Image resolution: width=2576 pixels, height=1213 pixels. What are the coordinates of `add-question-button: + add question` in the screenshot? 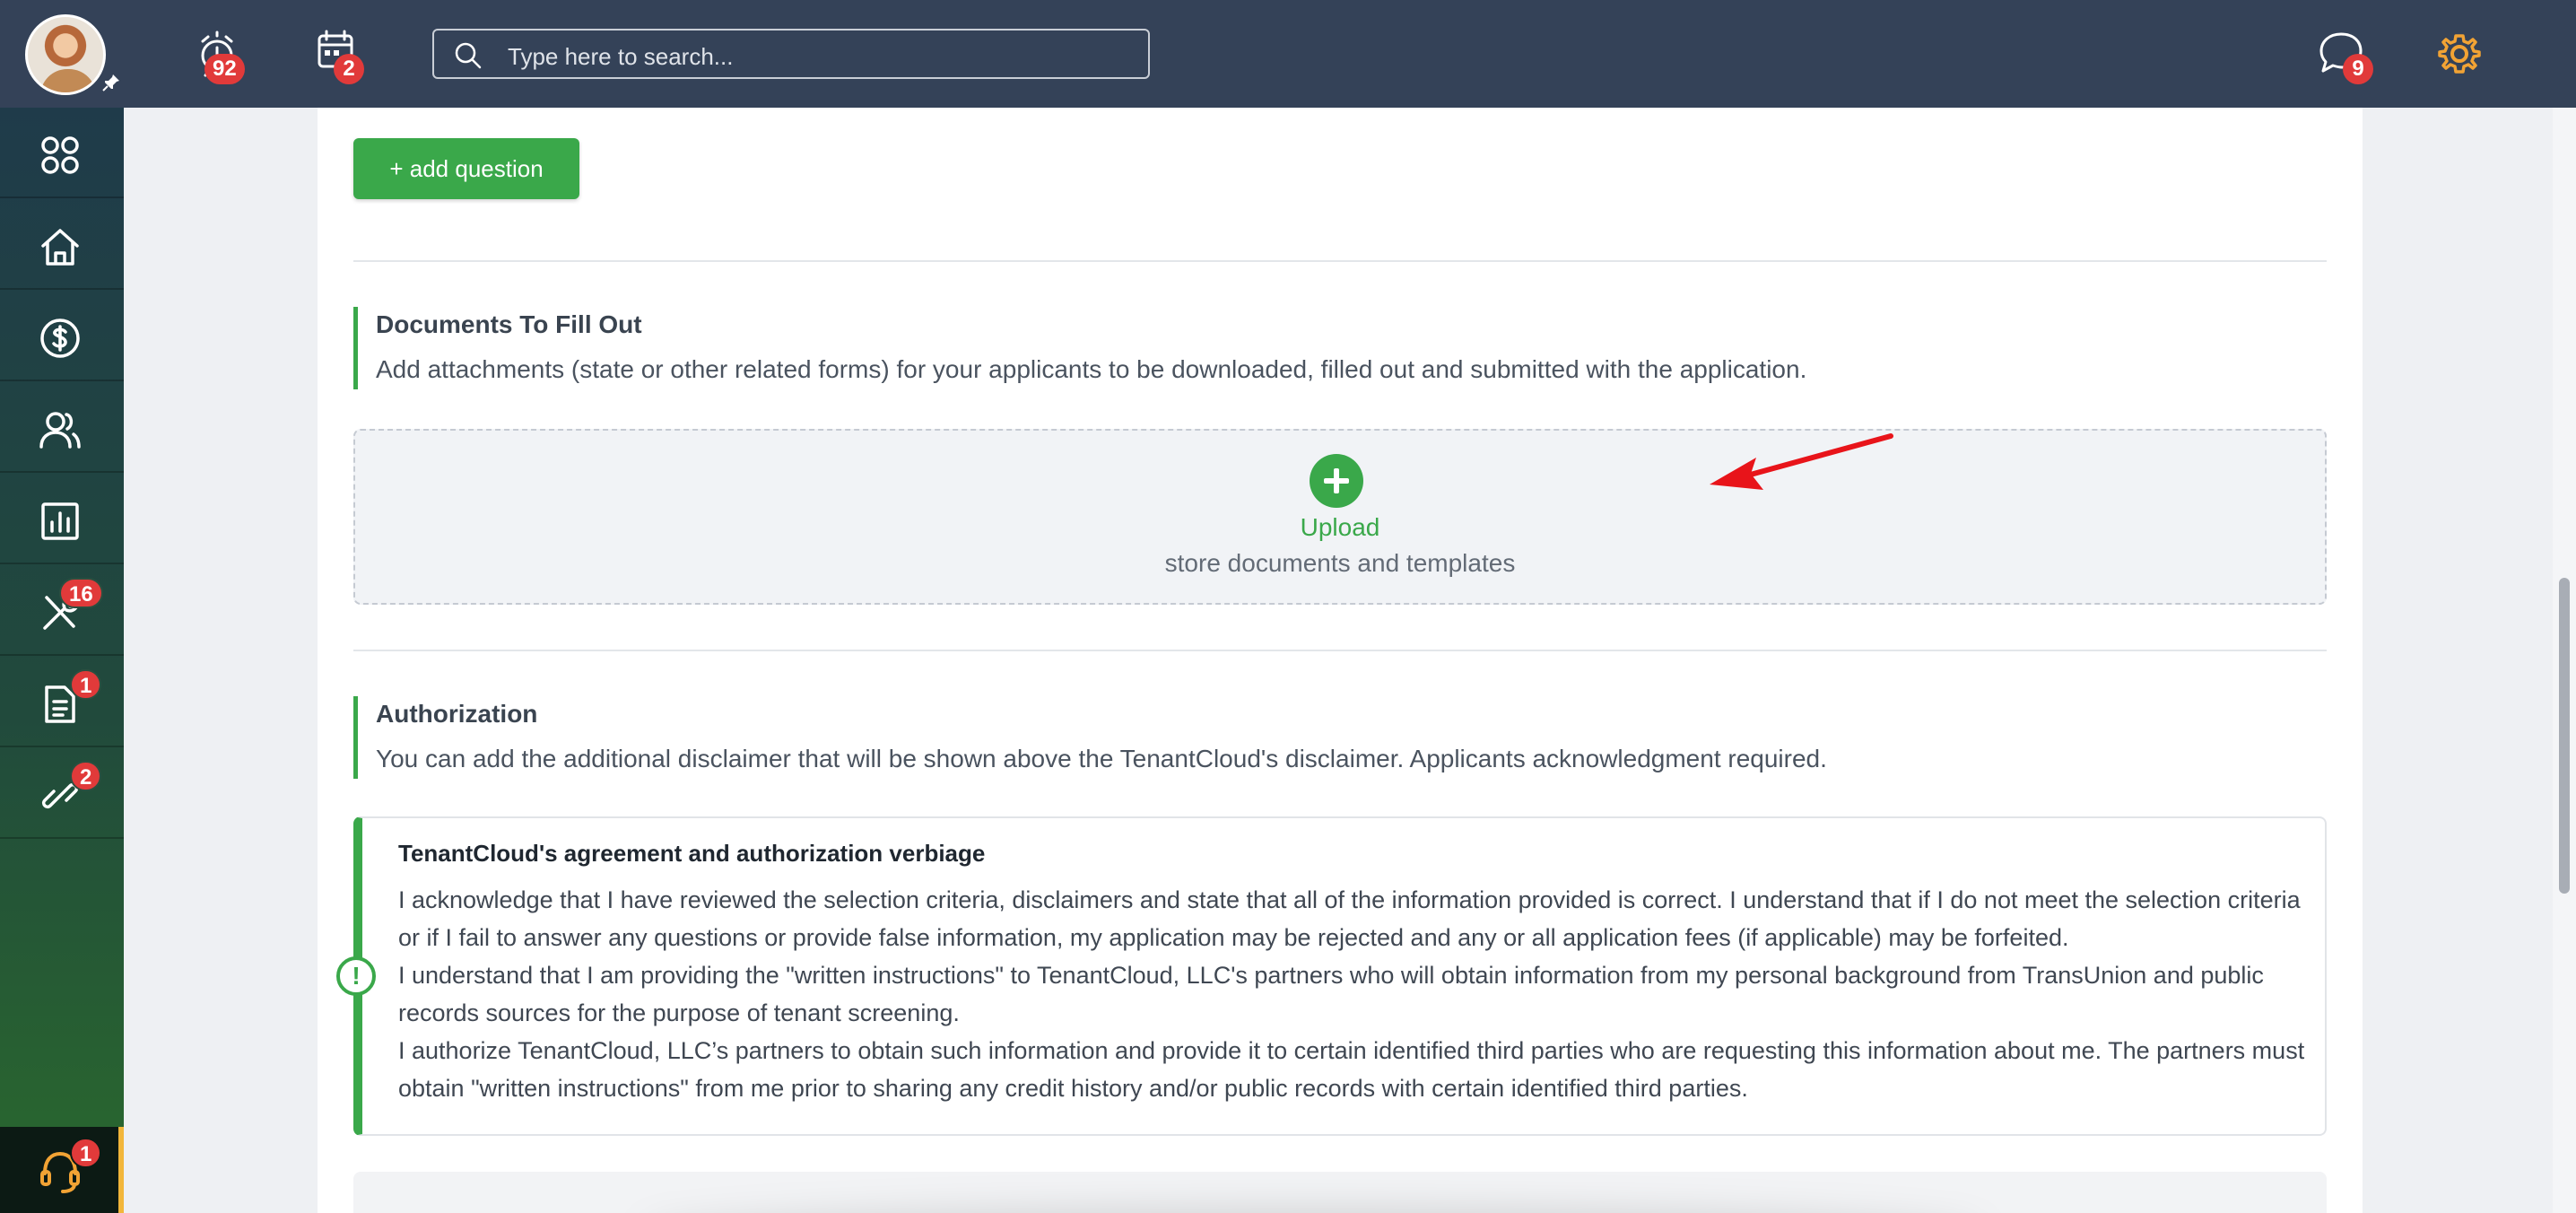 It's located at (466, 168).